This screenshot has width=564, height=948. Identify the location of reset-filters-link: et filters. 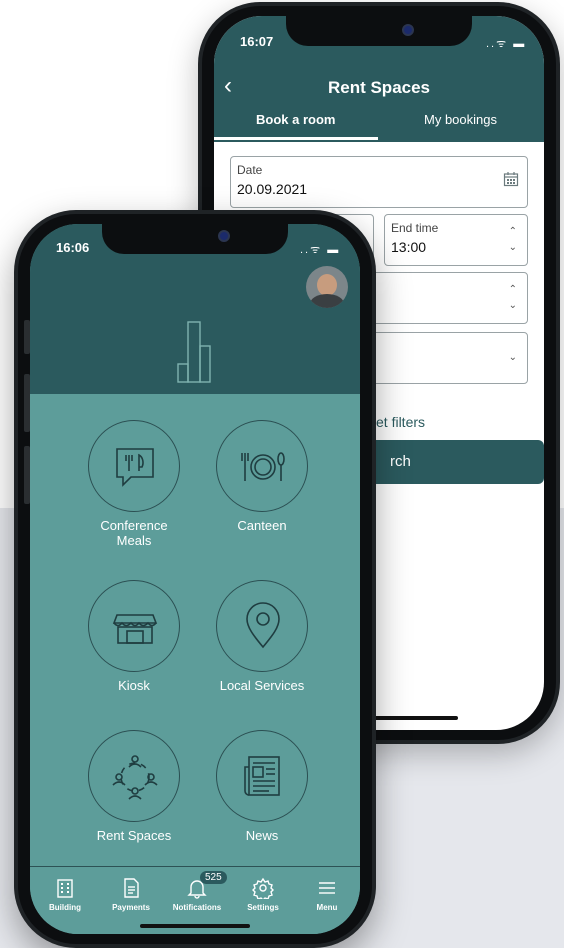
(400, 422).